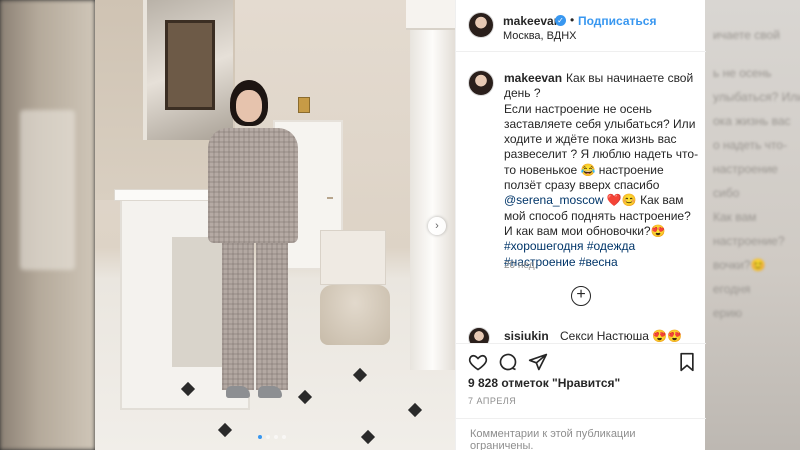 The image size is (800, 450). What do you see at coordinates (533, 78) in the screenshot?
I see `caption-username: makeevan` at bounding box center [533, 78].